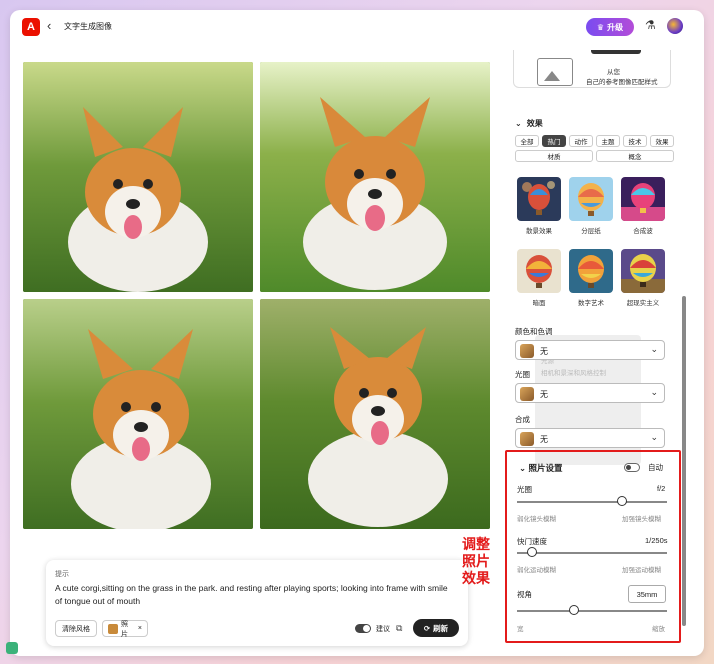  I want to click on photo-settings-header: ⌄ 照片设置, so click(541, 468).